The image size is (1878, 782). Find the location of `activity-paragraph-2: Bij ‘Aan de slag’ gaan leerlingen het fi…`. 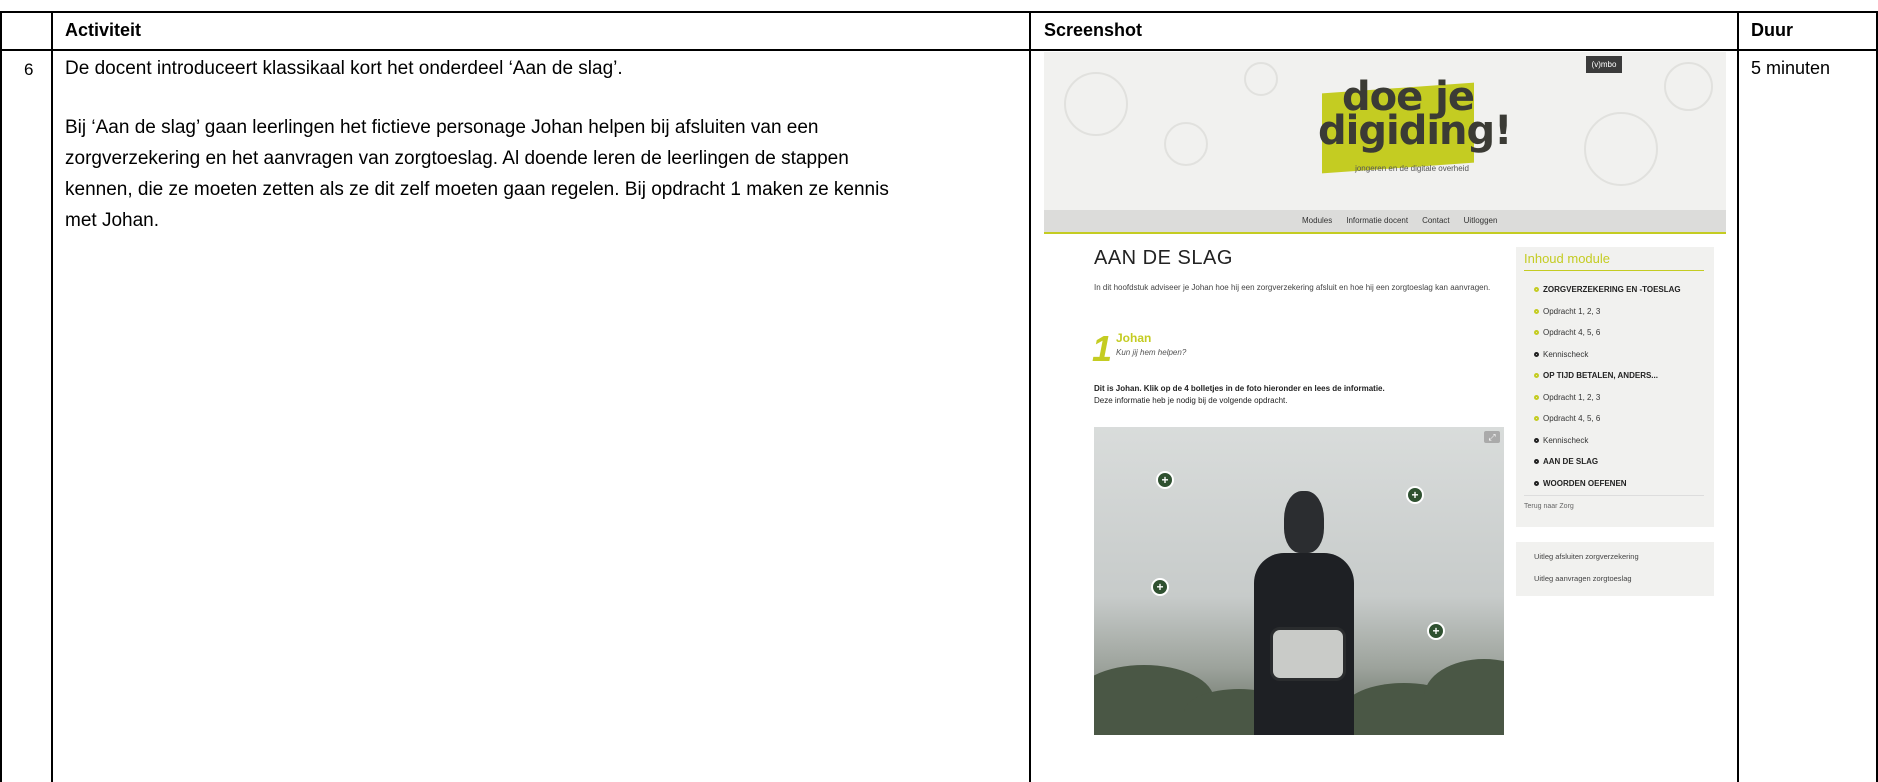

activity-paragraph-2: Bij ‘Aan de slag’ gaan leerlingen het fi… is located at coordinates (545, 174).